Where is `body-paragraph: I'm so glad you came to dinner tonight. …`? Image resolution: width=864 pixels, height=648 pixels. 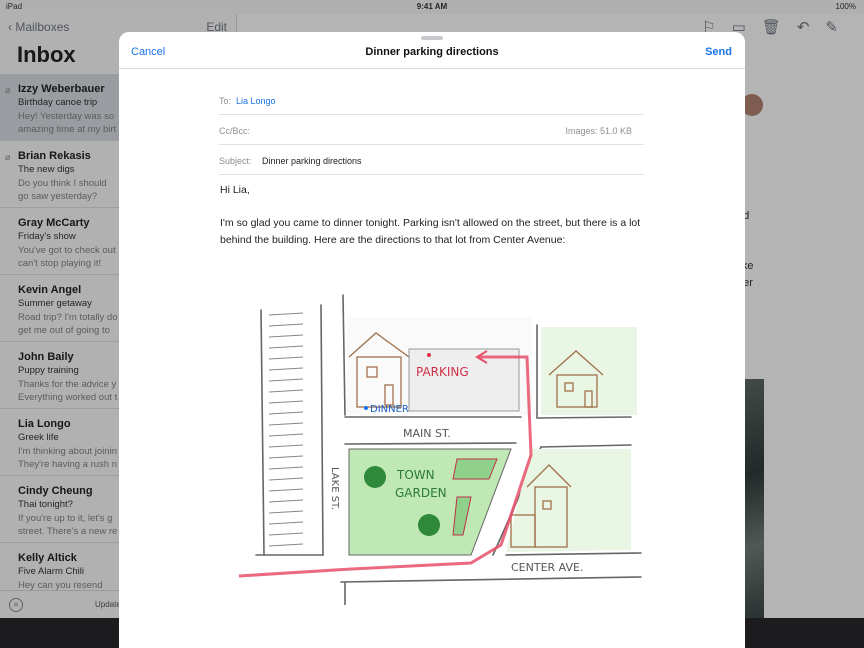 body-paragraph: I'm so glad you came to dinner tonight. … is located at coordinates (435, 232).